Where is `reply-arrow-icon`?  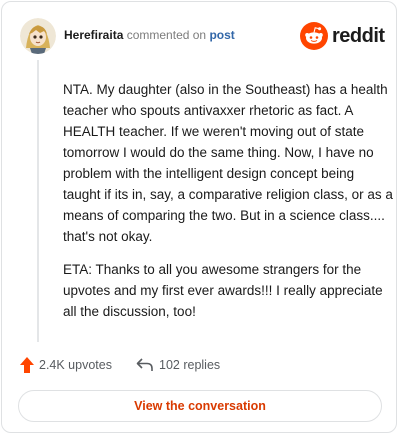 reply-arrow-icon is located at coordinates (144, 364).